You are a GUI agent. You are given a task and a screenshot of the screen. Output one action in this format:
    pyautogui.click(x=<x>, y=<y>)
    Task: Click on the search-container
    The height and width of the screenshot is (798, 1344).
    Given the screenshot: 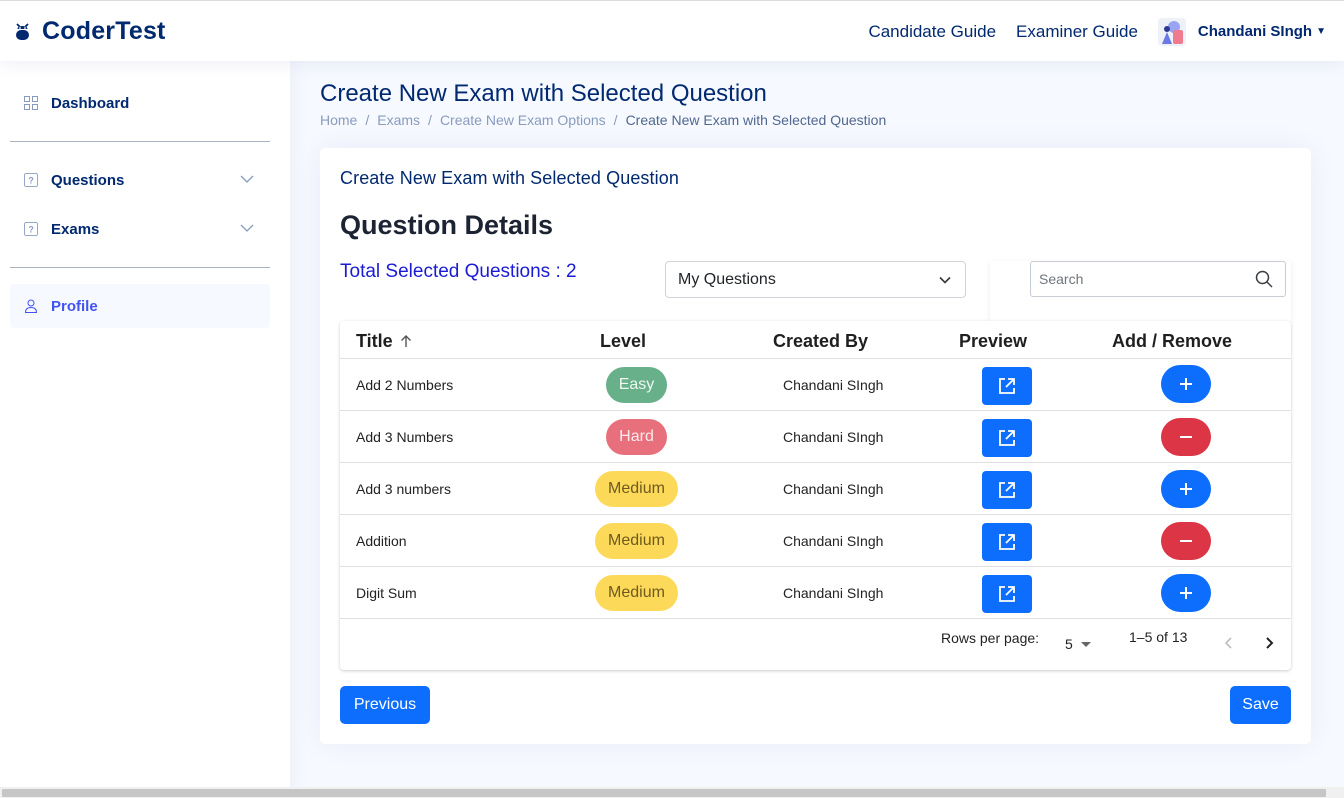 What is the action you would take?
    pyautogui.click(x=1140, y=291)
    